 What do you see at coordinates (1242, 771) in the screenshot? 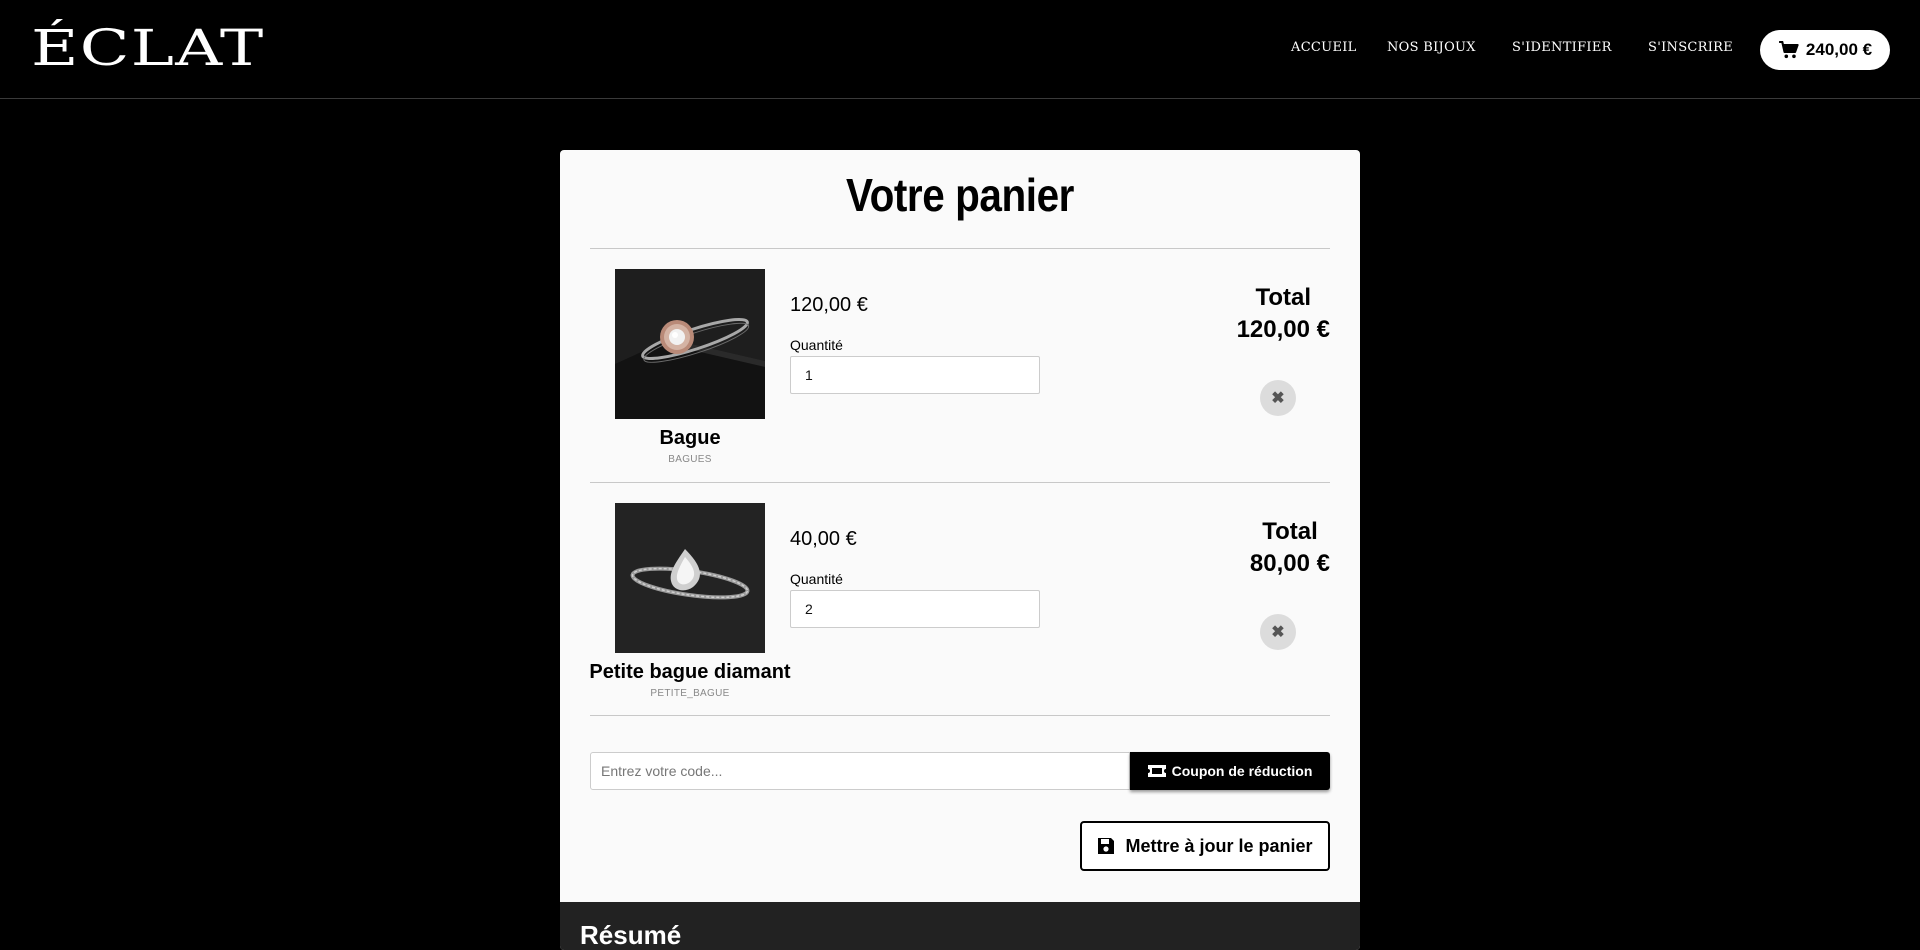
I see `coupon-button-label: Coupon de réduction` at bounding box center [1242, 771].